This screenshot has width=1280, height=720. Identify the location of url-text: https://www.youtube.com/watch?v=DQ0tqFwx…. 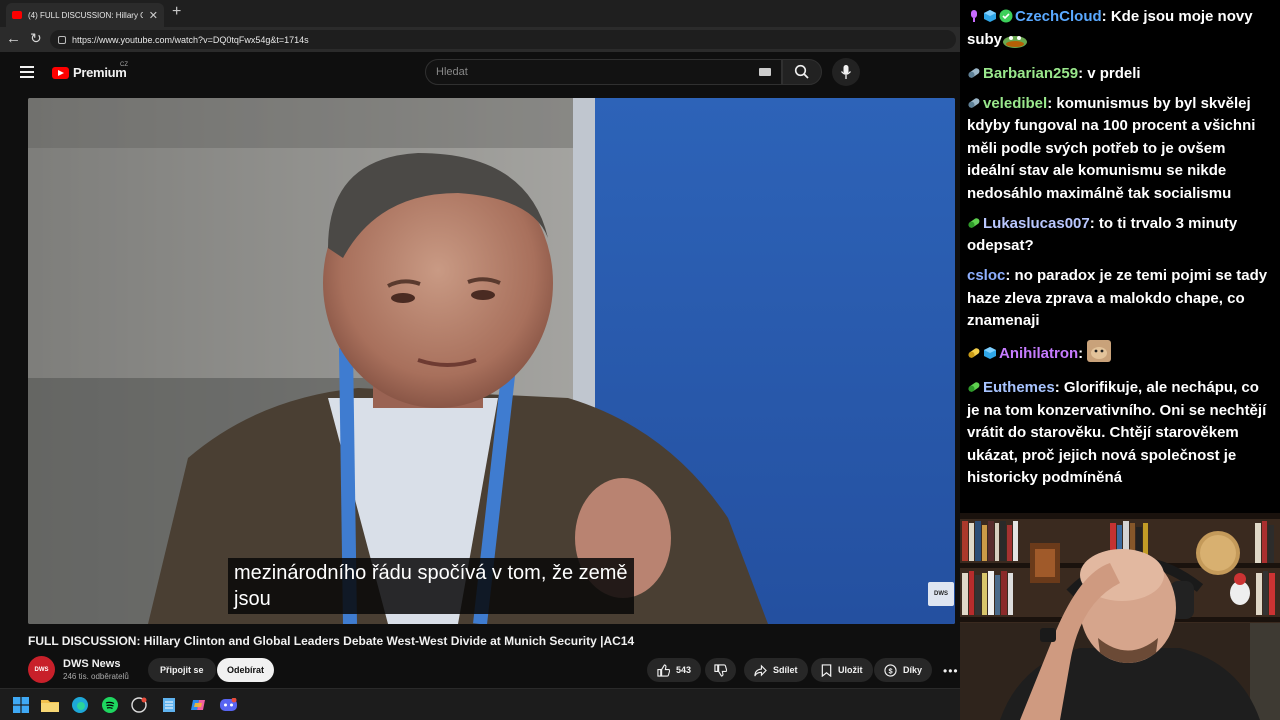
(190, 39).